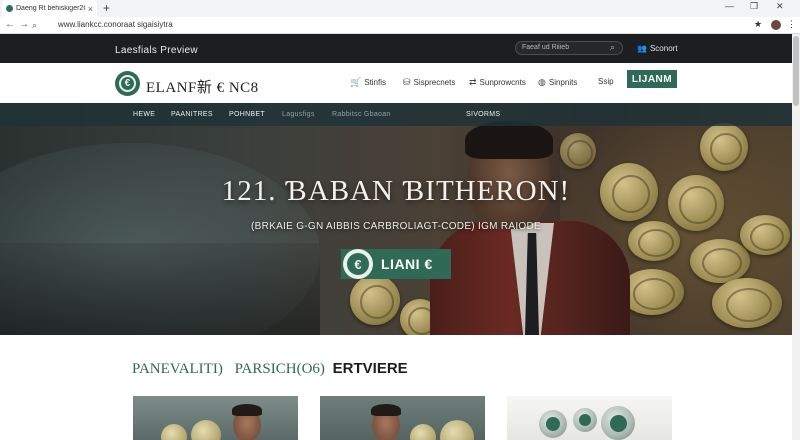 Image resolution: width=800 pixels, height=440 pixels. Describe the element at coordinates (192, 114) in the screenshot. I see `subnav-item: PAANITRES` at that location.